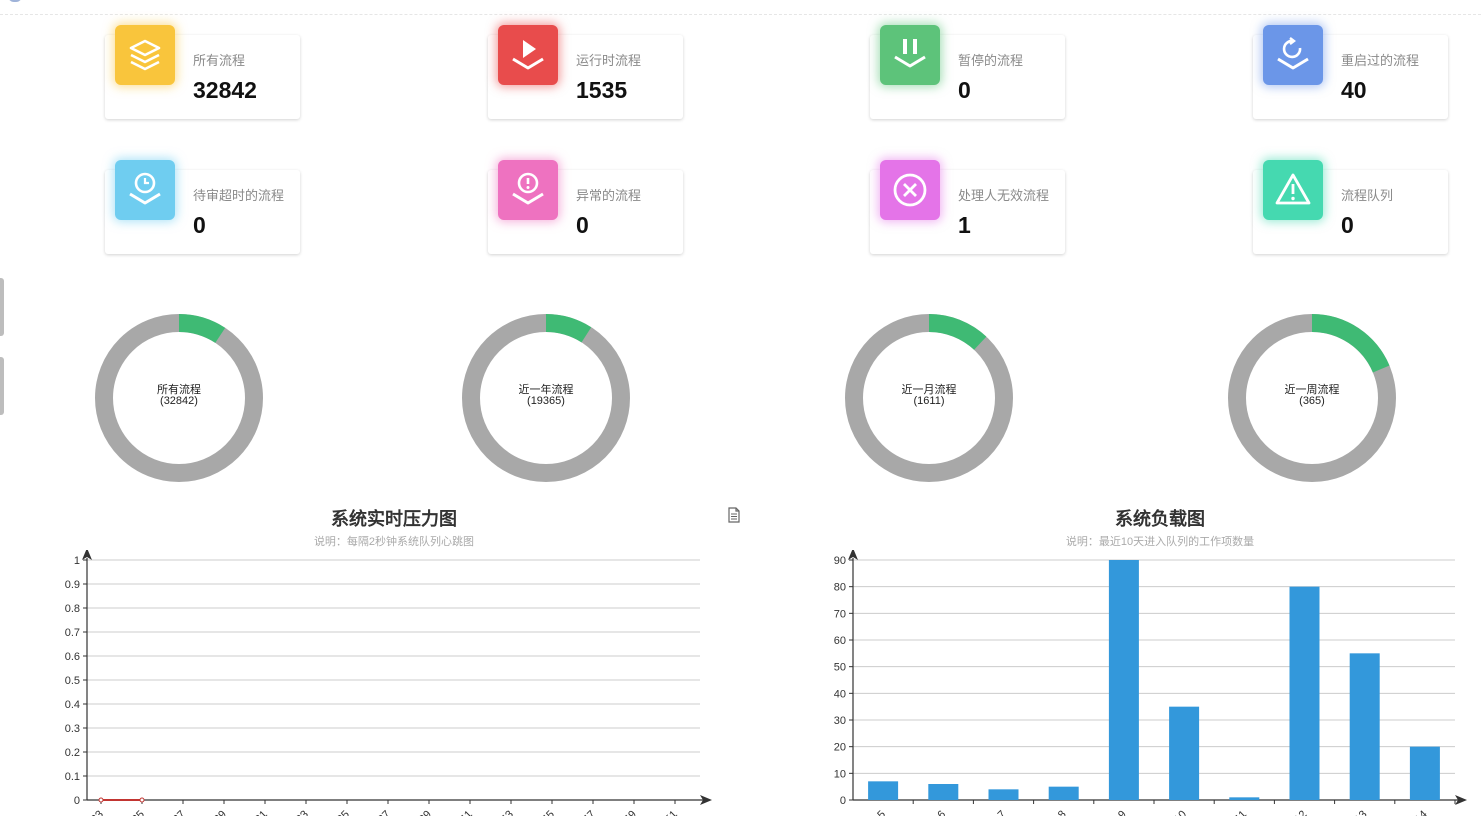  I want to click on pressure-chart-subtitle: 说明：每隔2秒钟系统队列心跳图, so click(394, 542).